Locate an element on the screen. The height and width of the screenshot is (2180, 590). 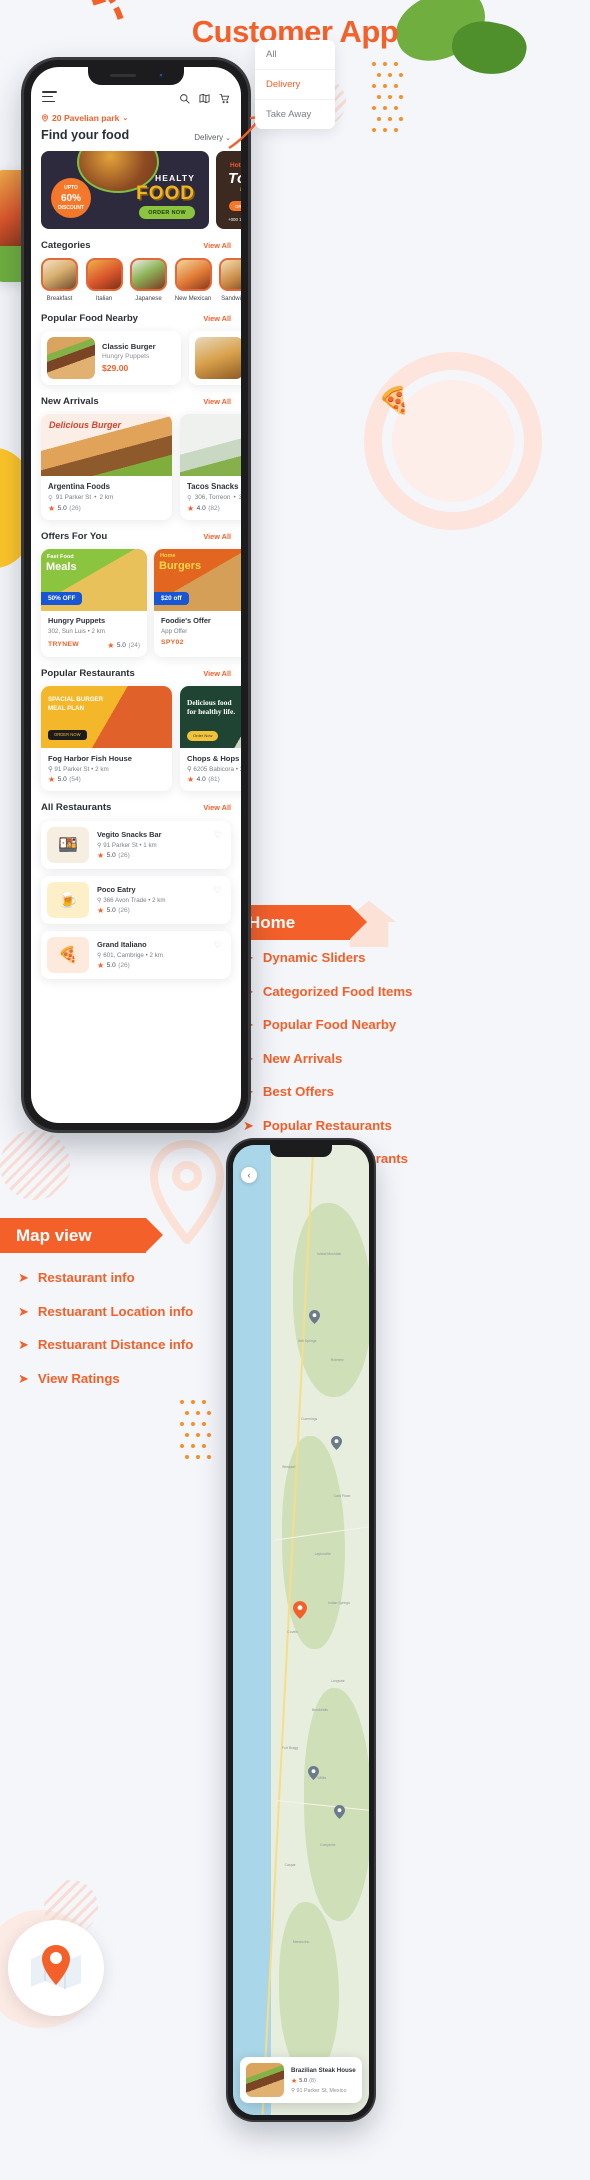
category-item: Breakfast is located at coordinates (59, 280).